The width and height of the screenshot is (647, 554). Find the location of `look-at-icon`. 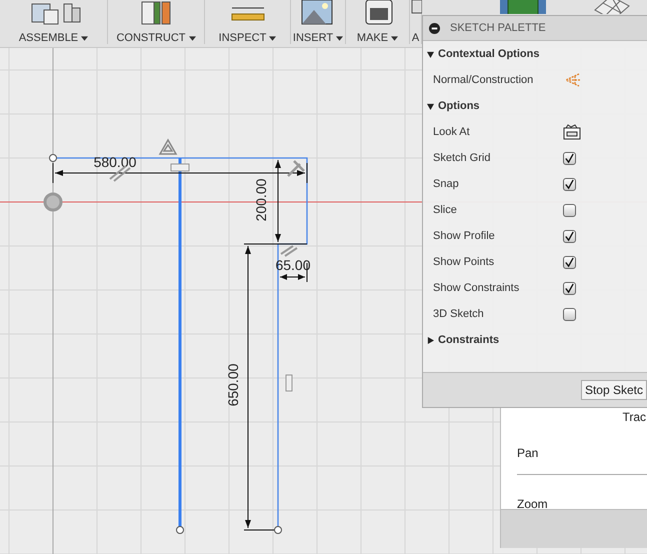

look-at-icon is located at coordinates (572, 132).